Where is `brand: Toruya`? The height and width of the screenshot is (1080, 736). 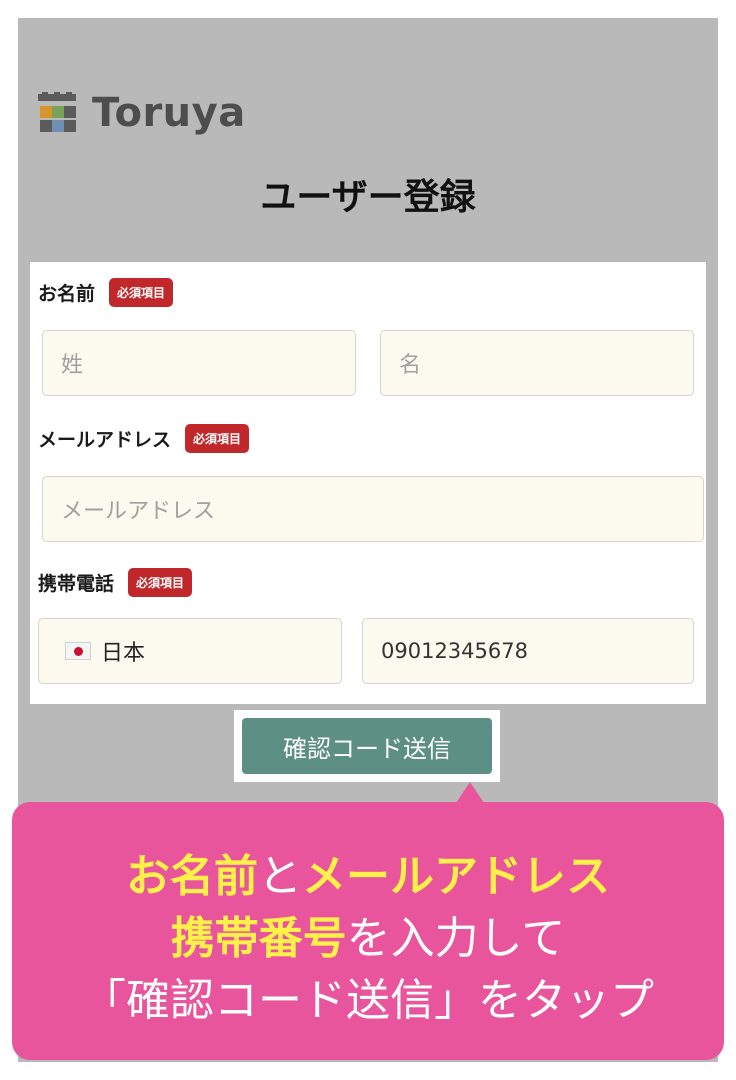 brand: Toruya is located at coordinates (141, 113).